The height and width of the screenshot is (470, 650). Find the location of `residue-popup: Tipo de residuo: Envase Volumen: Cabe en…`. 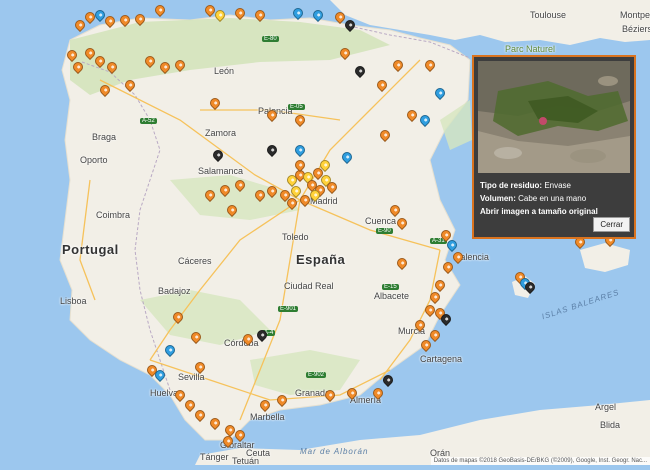

residue-popup: Tipo de residuo: Envase Volumen: Cabe en… is located at coordinates (554, 147).